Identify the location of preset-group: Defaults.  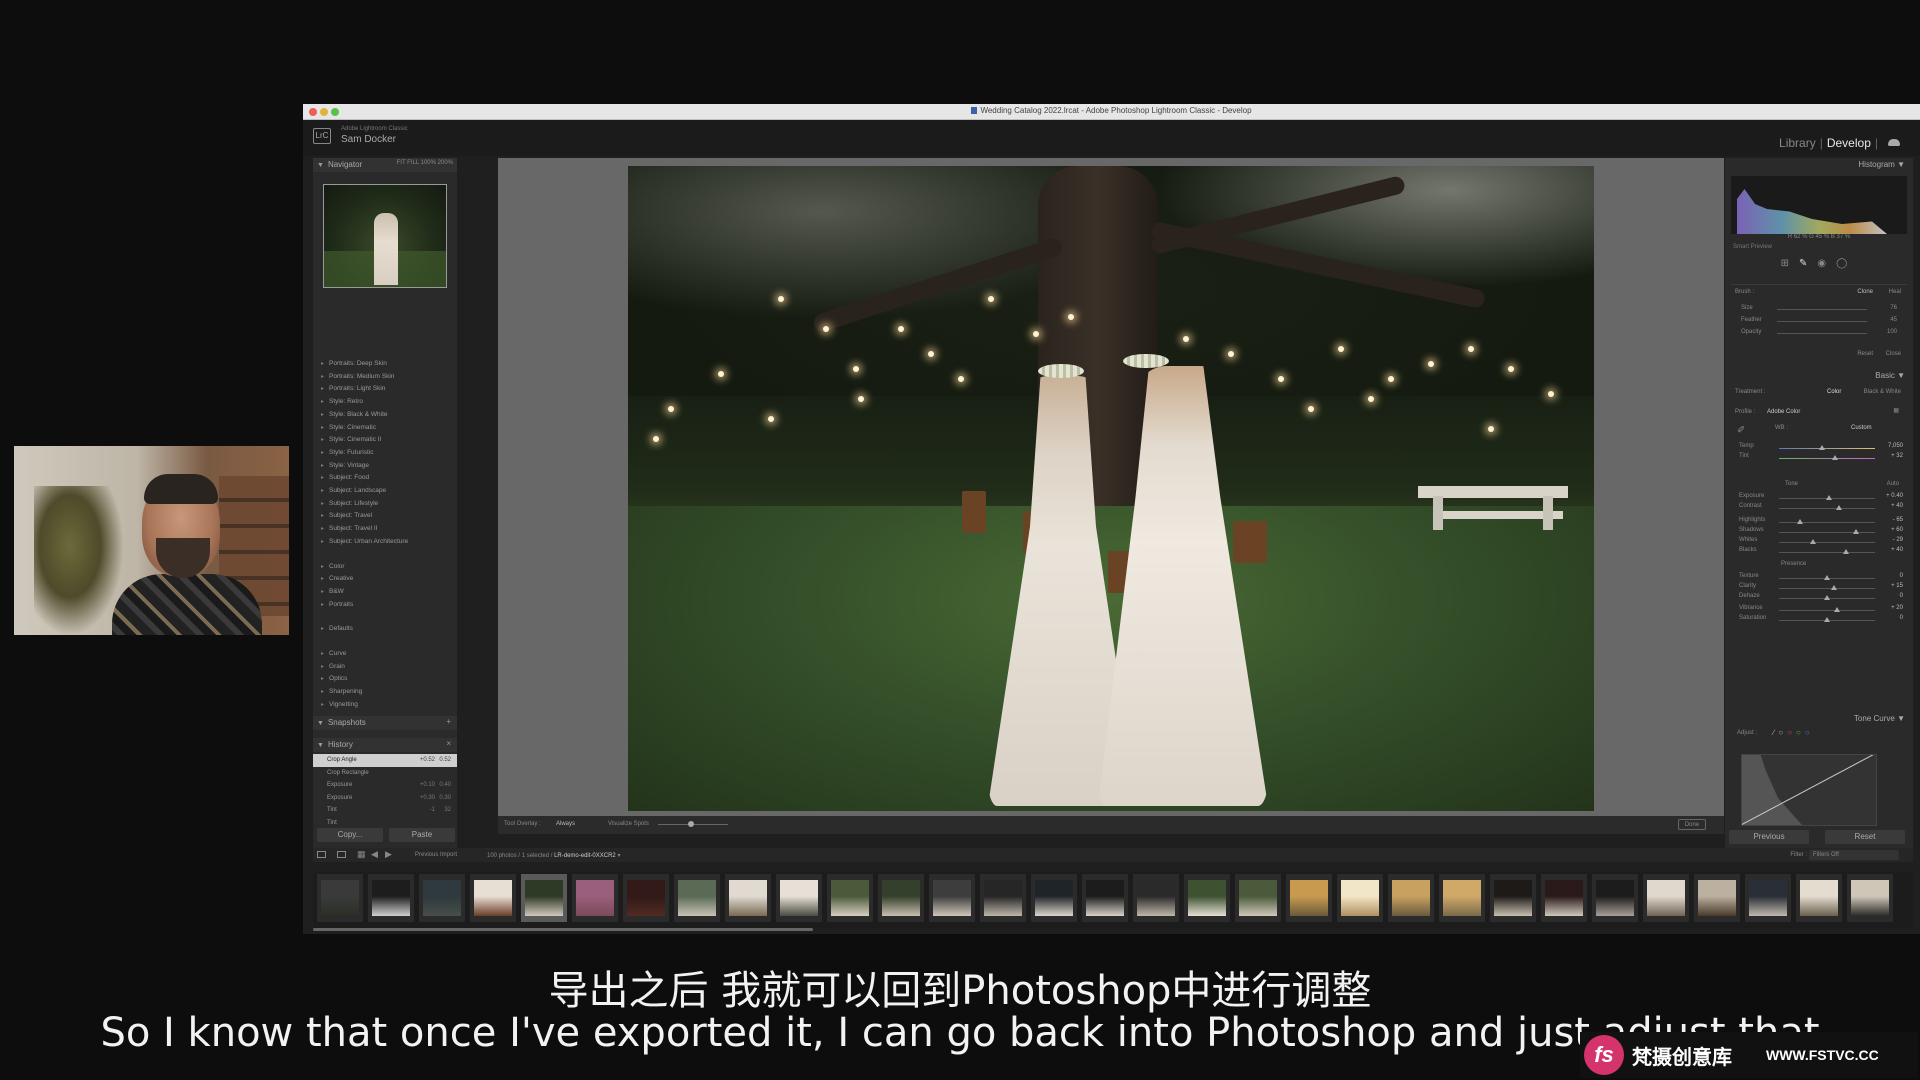
(385, 629).